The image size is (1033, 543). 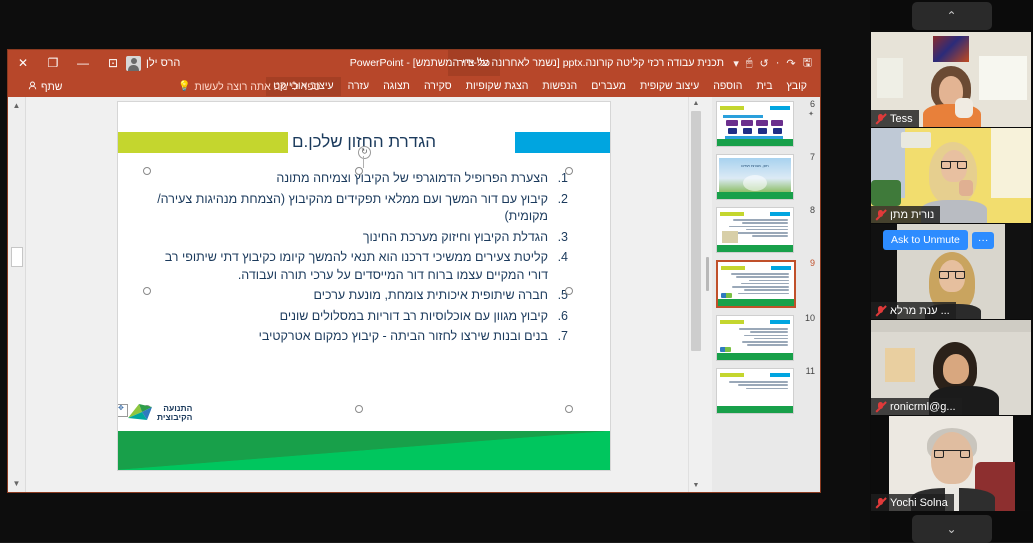 I want to click on resize-handle-bottom-right, so click(x=569, y=409).